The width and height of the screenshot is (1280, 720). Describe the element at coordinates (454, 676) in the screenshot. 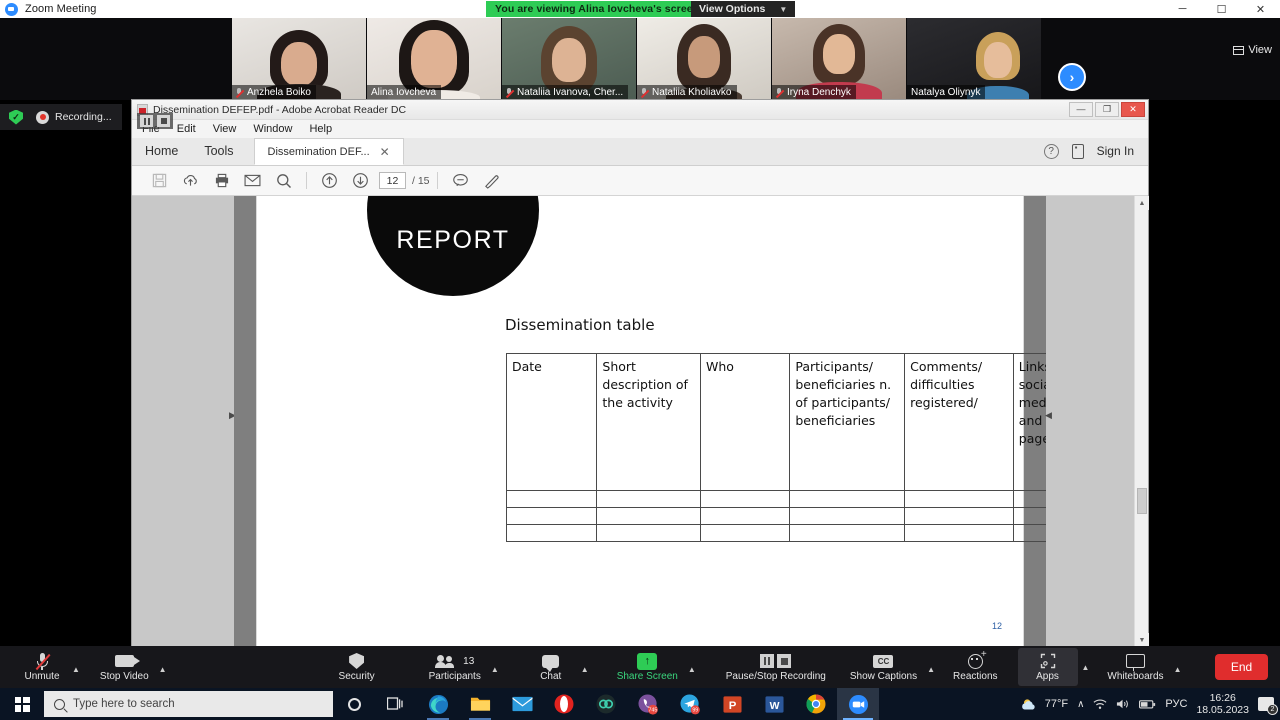

I see `participants-label: Participants` at that location.